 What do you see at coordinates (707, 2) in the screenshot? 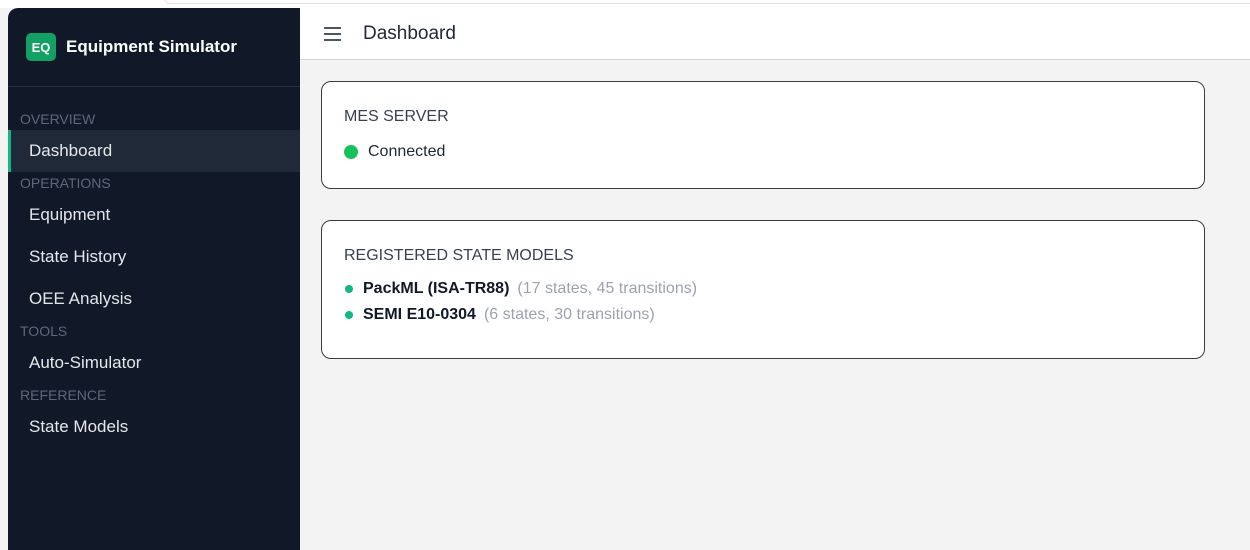
I see `address-bar-edge` at bounding box center [707, 2].